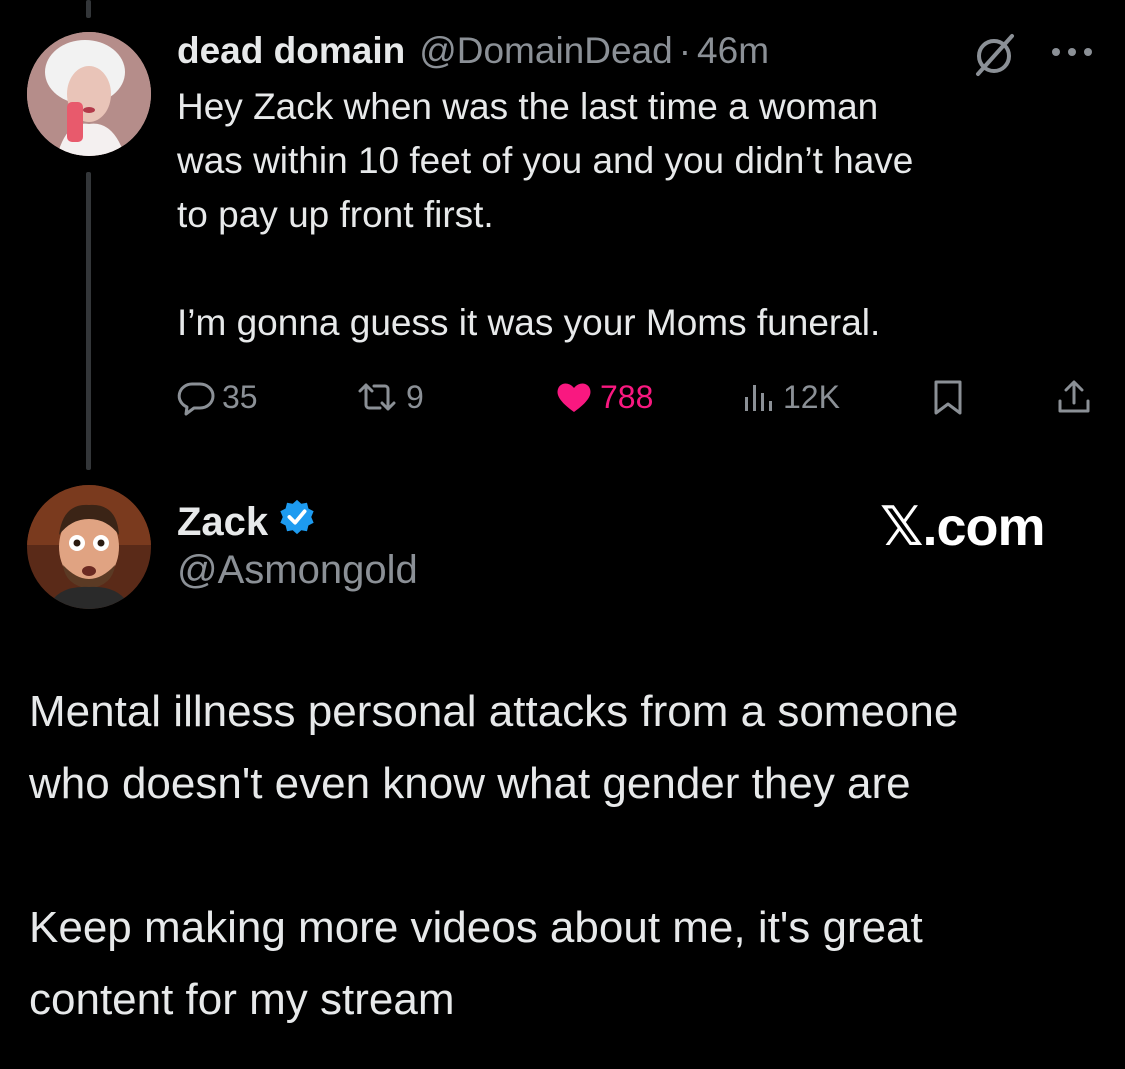  I want to click on tweet-text-line: Hey Zack when was the last time a woman, so click(528, 106).